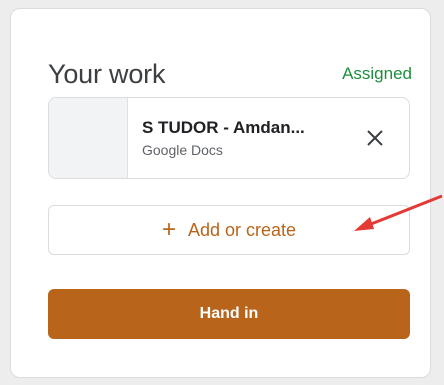 Image resolution: width=444 pixels, height=385 pixels. Describe the element at coordinates (168, 229) in the screenshot. I see `plus-icon: +` at that location.